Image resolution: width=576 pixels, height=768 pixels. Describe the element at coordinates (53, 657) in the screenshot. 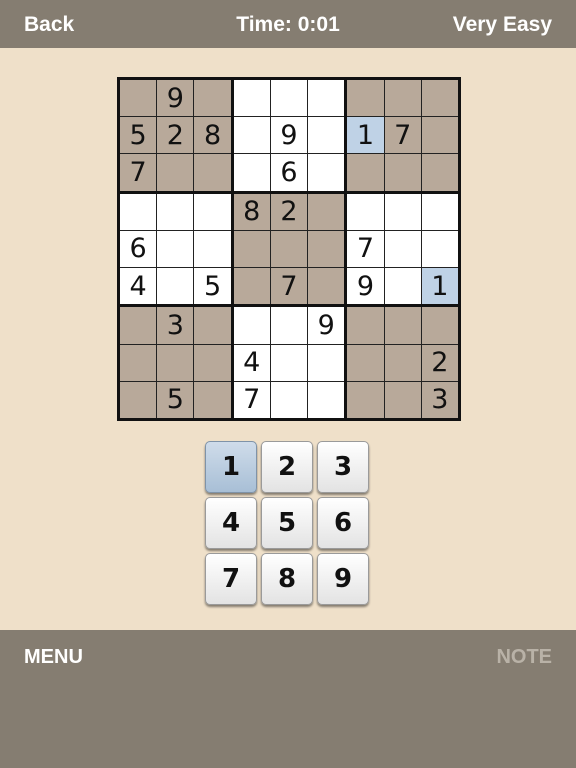

I see `menu-button: MENU` at that location.